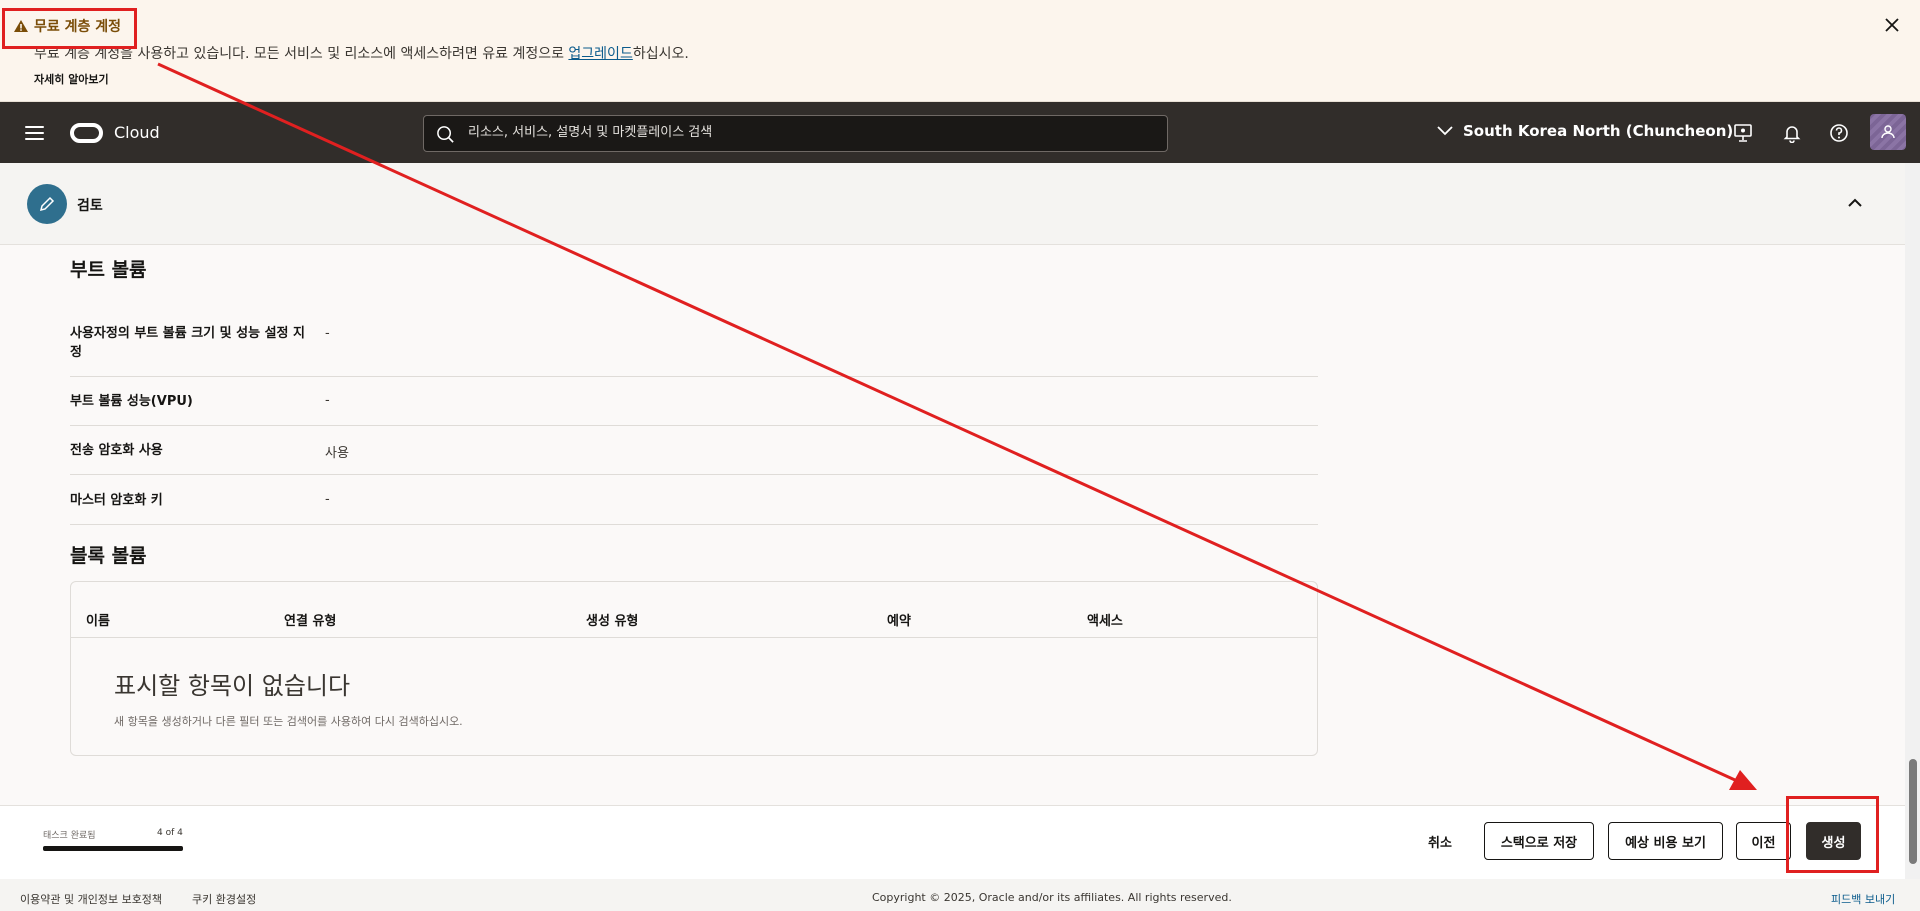  I want to click on wizard-action-bar: 태스크 완료됨 4 of 4 취소 스택으로 저장 예상 비용 보기 이전 생성, so click(952, 842).